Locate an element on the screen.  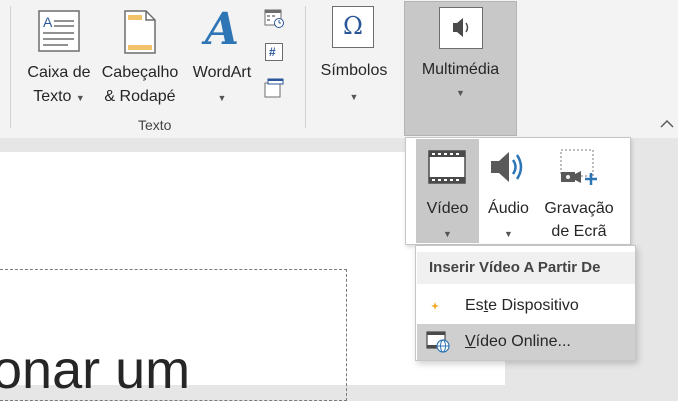
multimedia-label: Multimédia is located at coordinates (460, 69).